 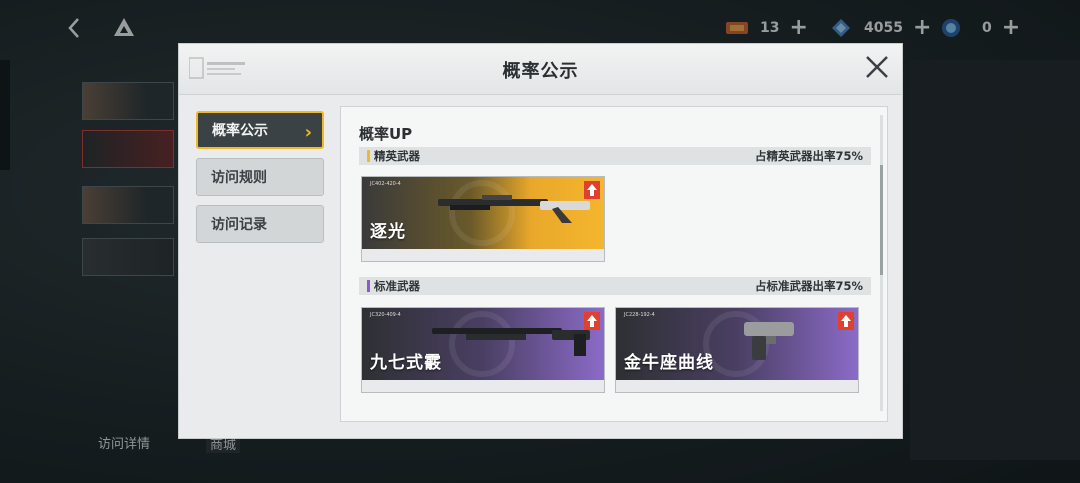 I want to click on chevron-right-icon: ›, so click(x=308, y=132).